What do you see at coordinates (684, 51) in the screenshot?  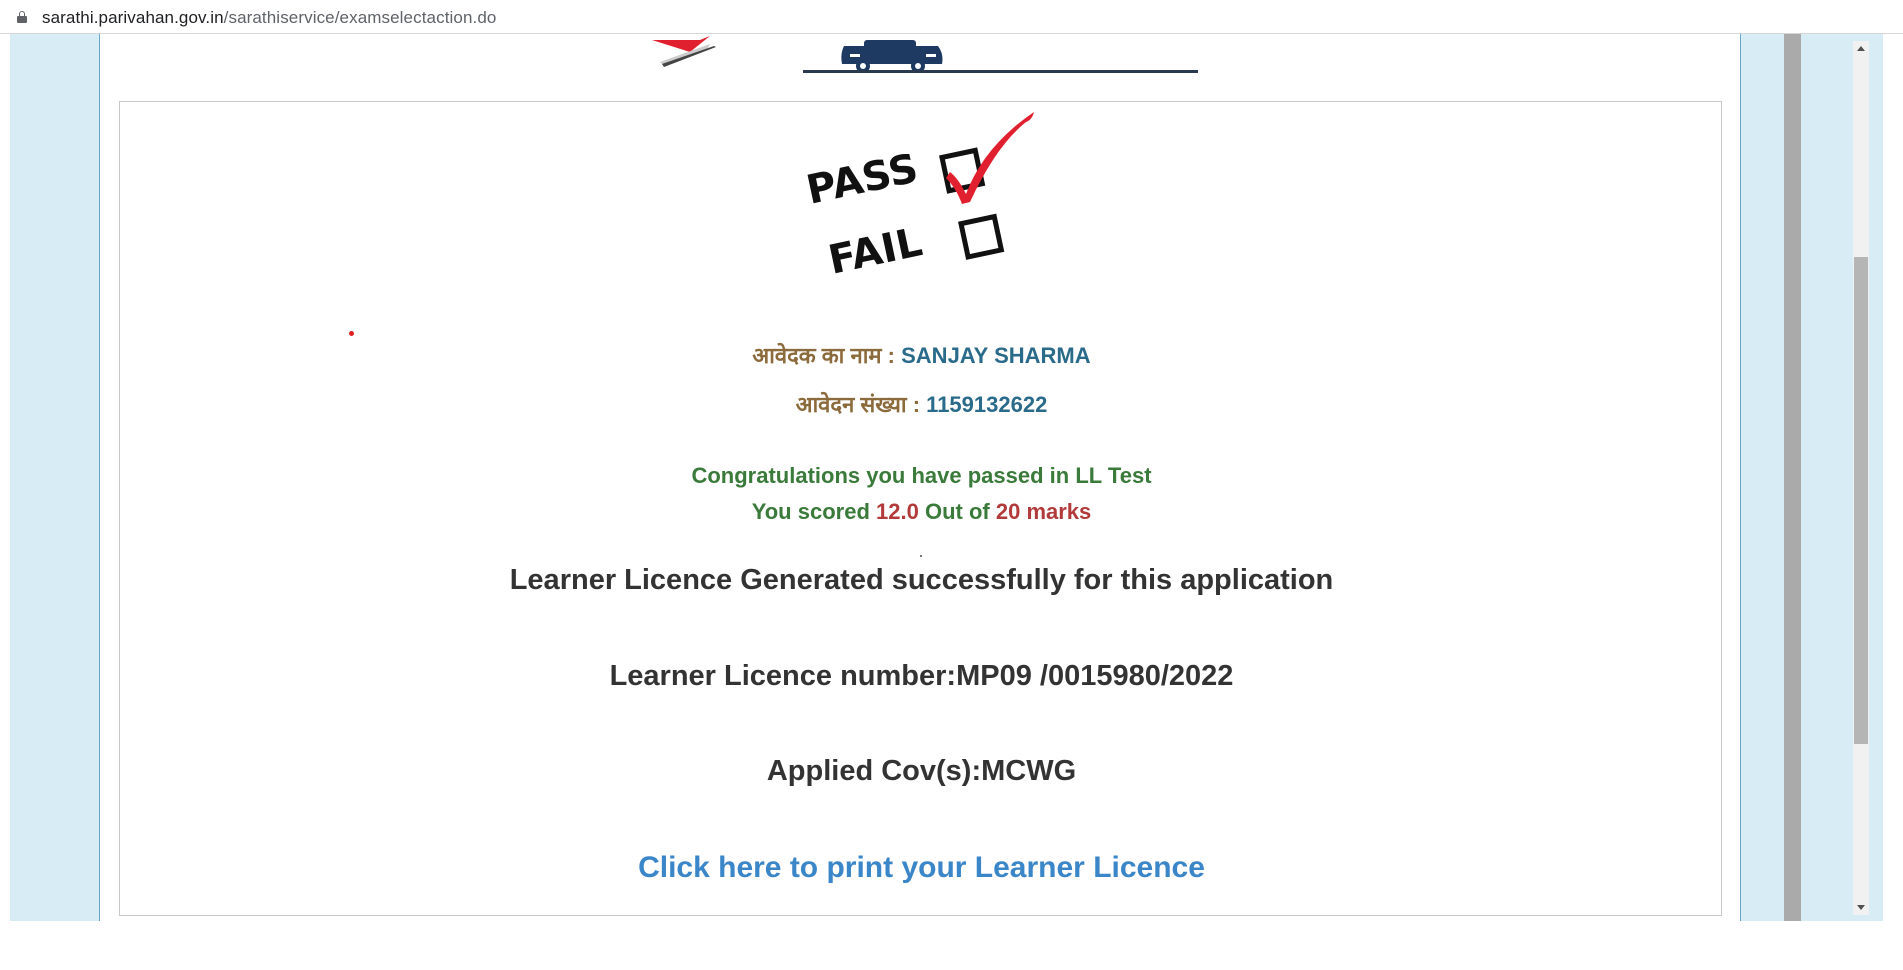 I see `banner-logo-fragment` at bounding box center [684, 51].